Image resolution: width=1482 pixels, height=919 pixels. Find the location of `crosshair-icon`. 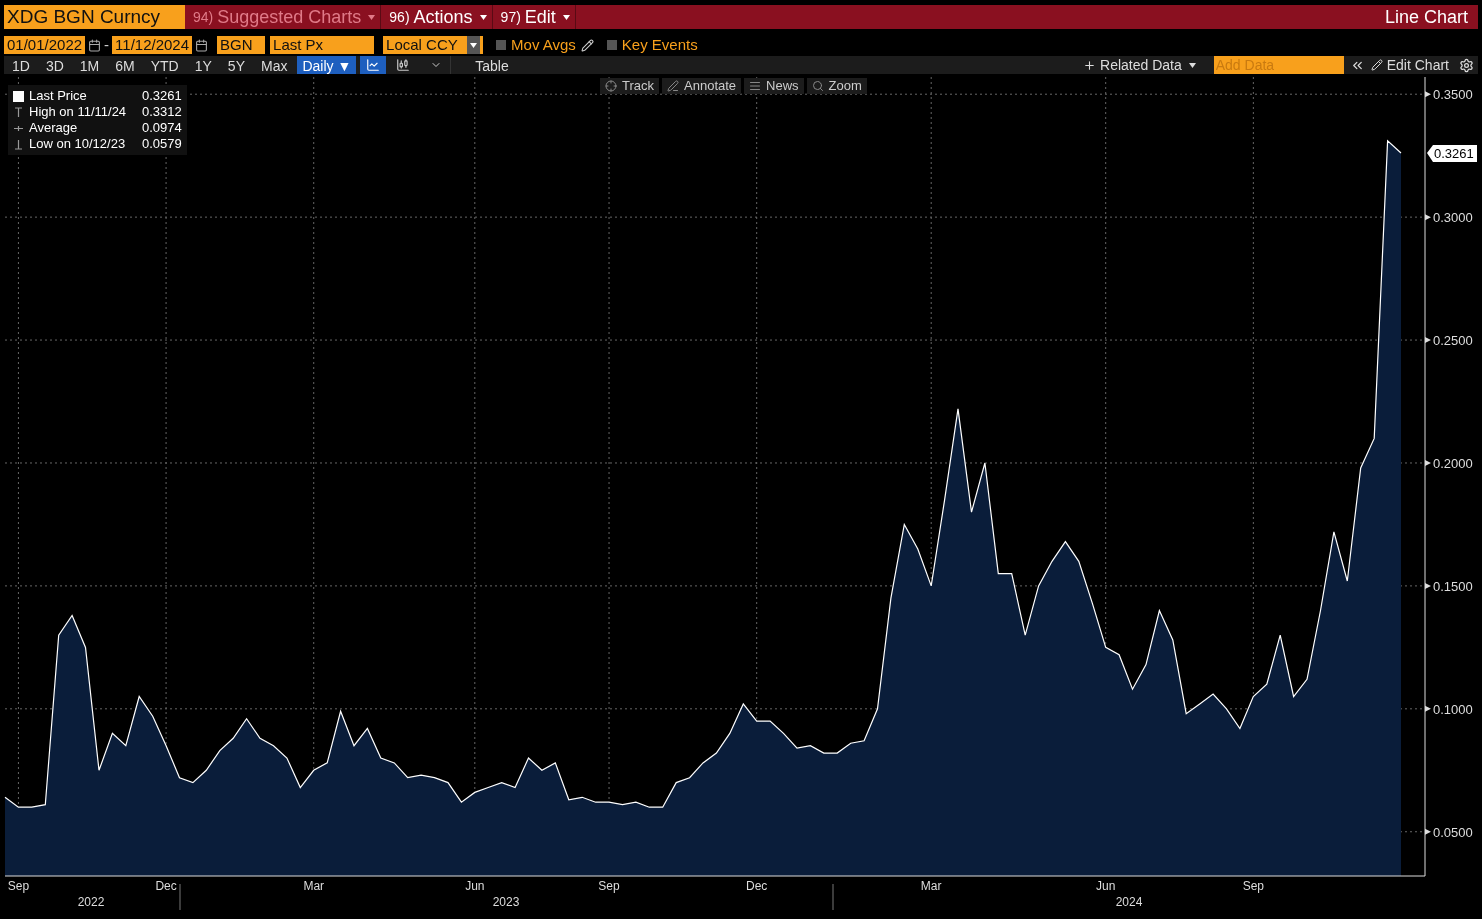

crosshair-icon is located at coordinates (611, 86).